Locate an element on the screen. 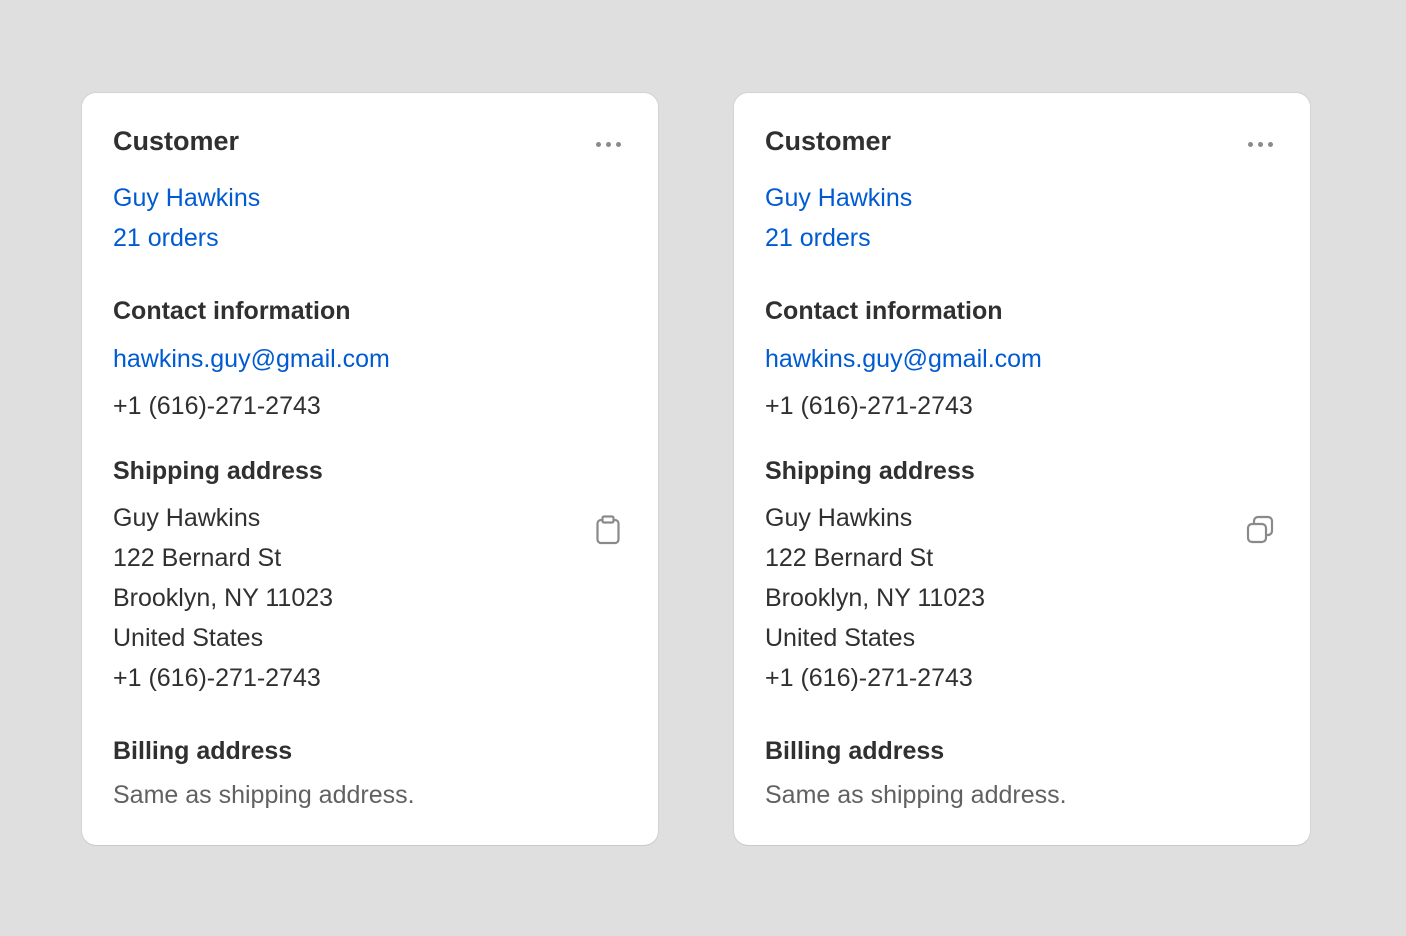 Image resolution: width=1406 pixels, height=936 pixels. duplicate-icon is located at coordinates (1260, 529).